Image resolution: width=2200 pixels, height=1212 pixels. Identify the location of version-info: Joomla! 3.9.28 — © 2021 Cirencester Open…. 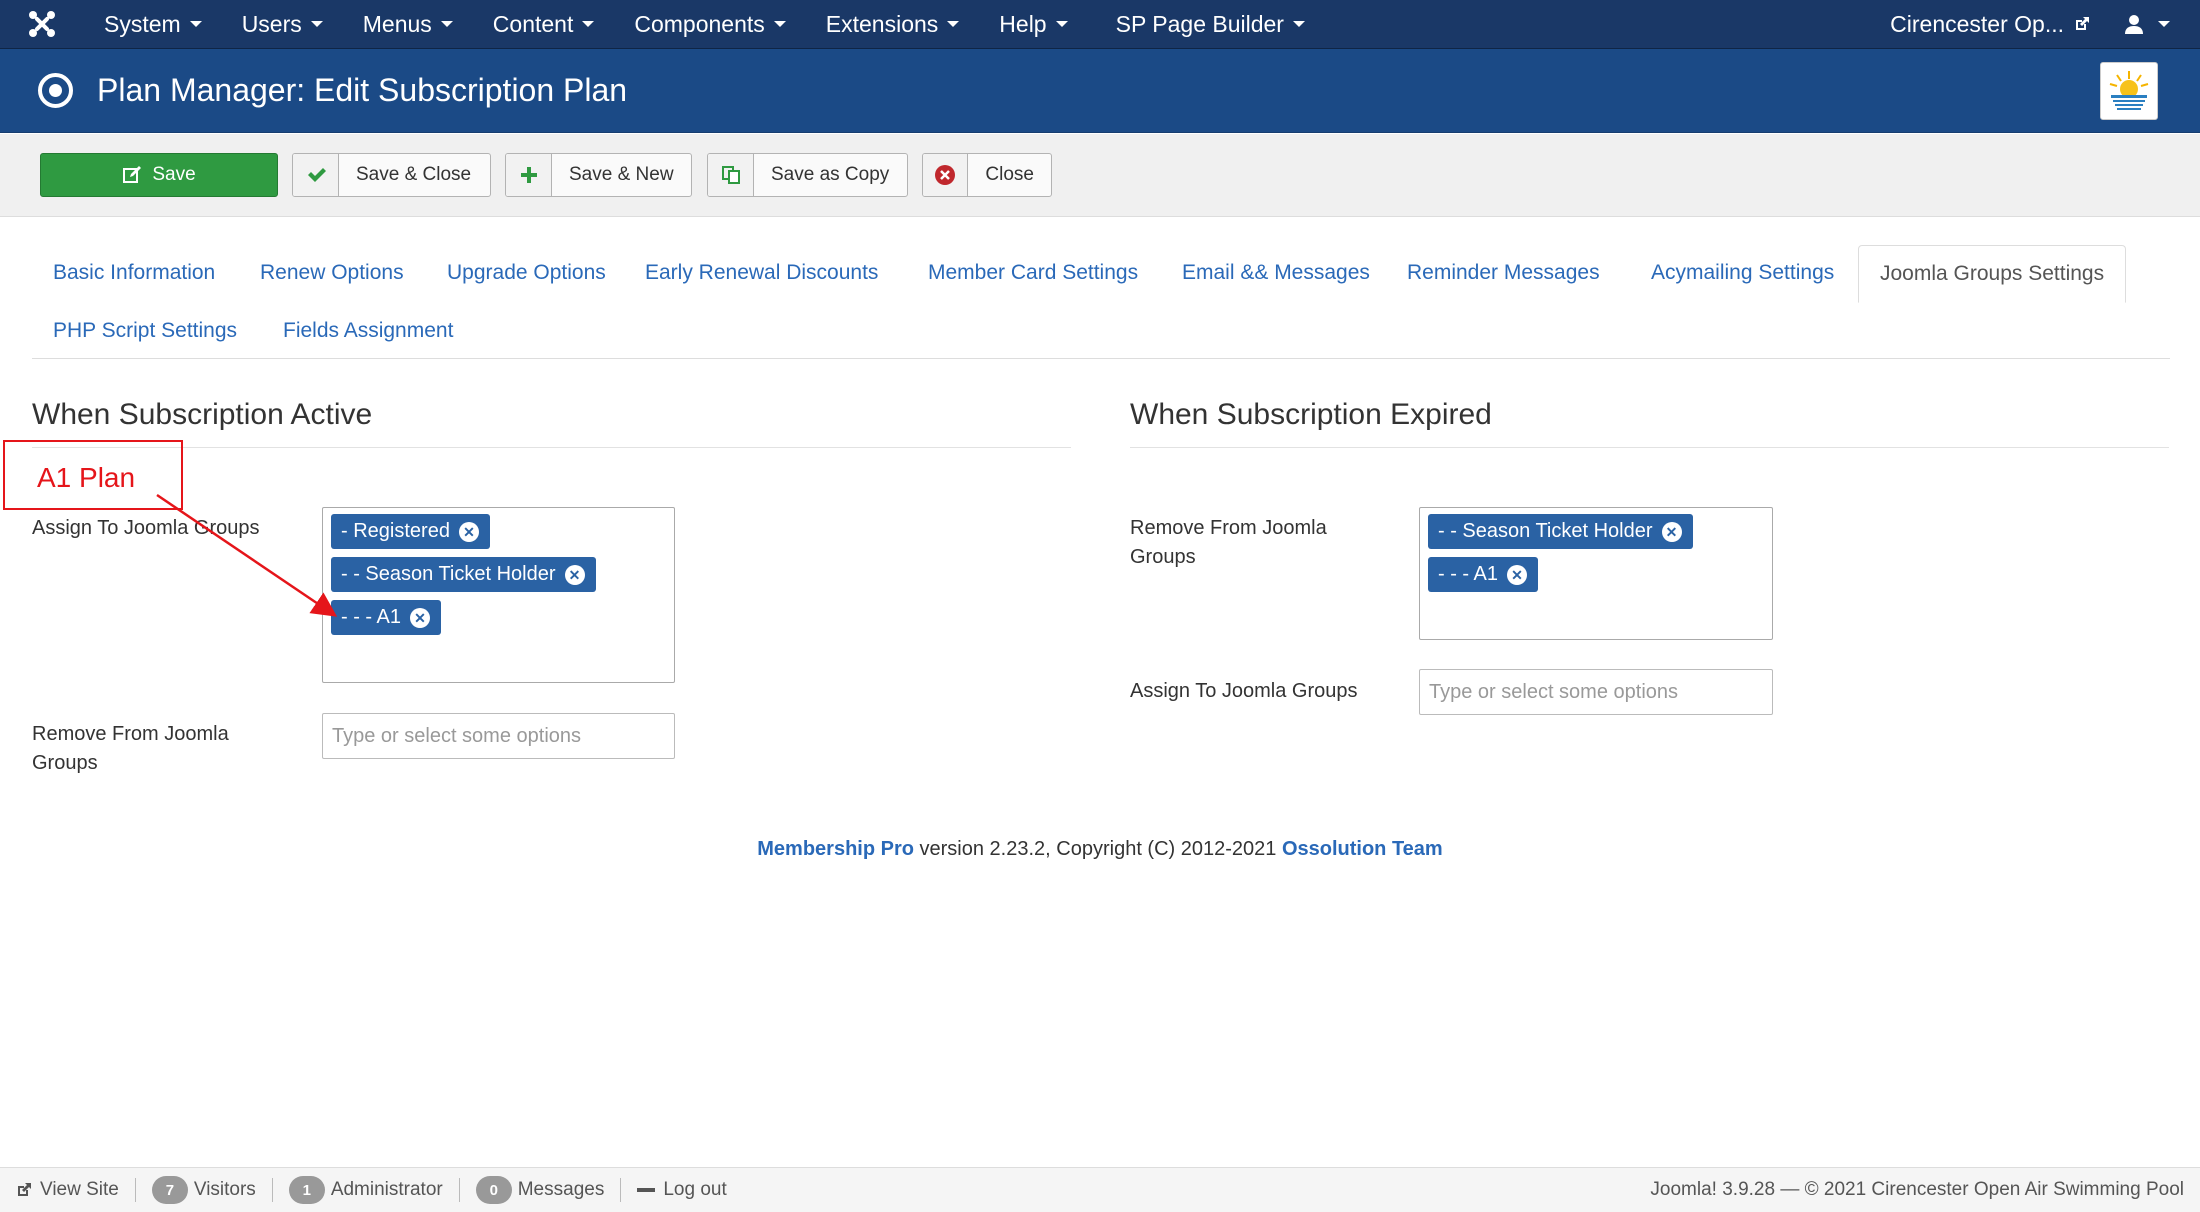
(1917, 1189).